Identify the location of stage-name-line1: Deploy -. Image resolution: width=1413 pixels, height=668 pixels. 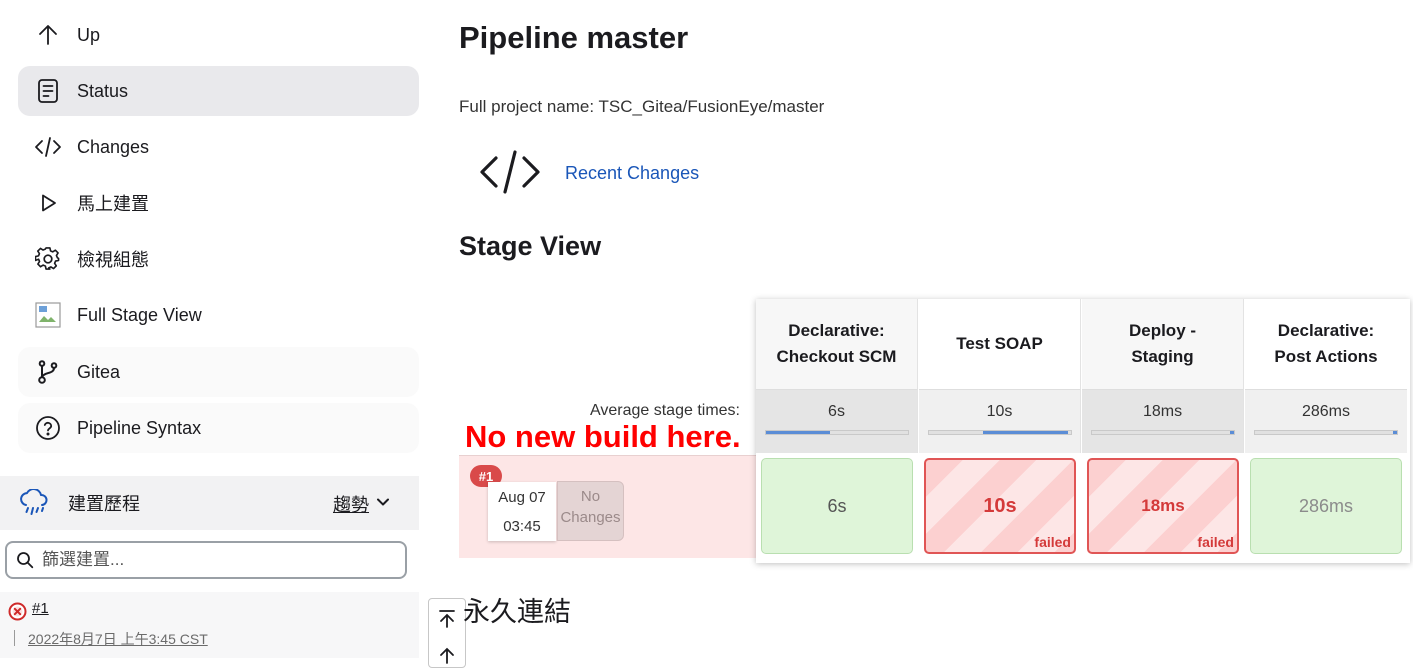
(1162, 330).